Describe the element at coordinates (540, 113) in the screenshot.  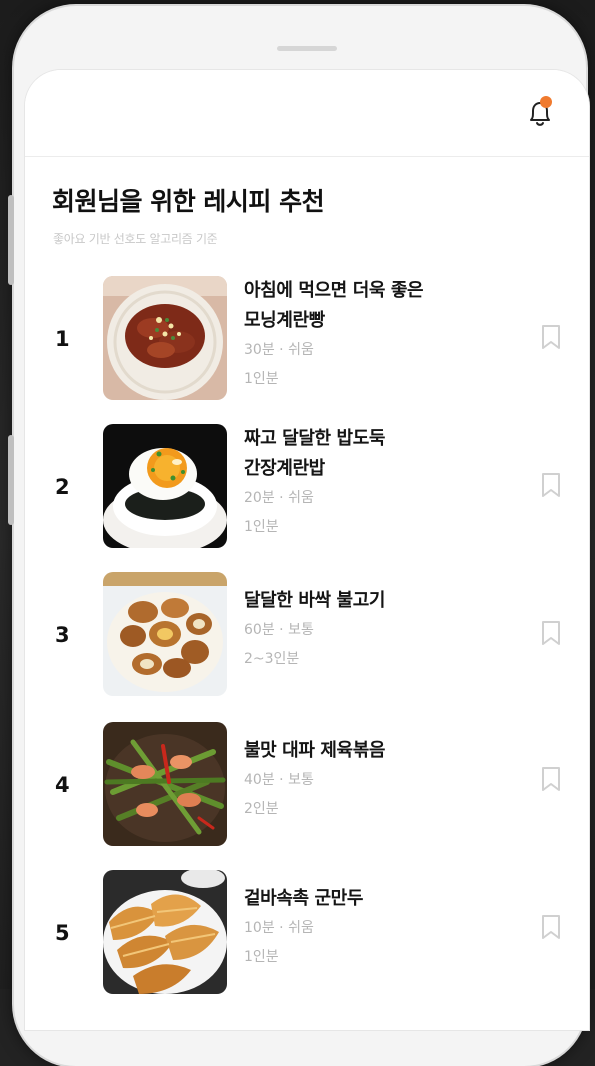
I see `bell-icon` at that location.